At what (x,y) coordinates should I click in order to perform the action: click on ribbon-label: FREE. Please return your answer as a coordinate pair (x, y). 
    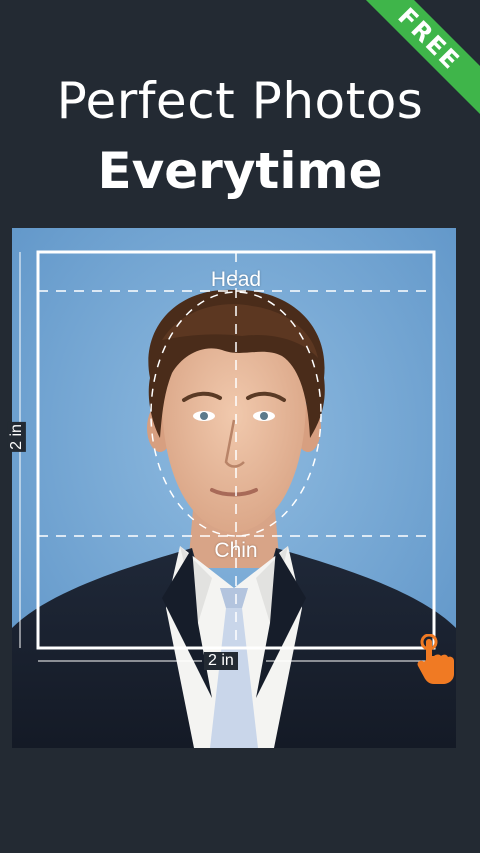
    Looking at the image, I should click on (429, 39).